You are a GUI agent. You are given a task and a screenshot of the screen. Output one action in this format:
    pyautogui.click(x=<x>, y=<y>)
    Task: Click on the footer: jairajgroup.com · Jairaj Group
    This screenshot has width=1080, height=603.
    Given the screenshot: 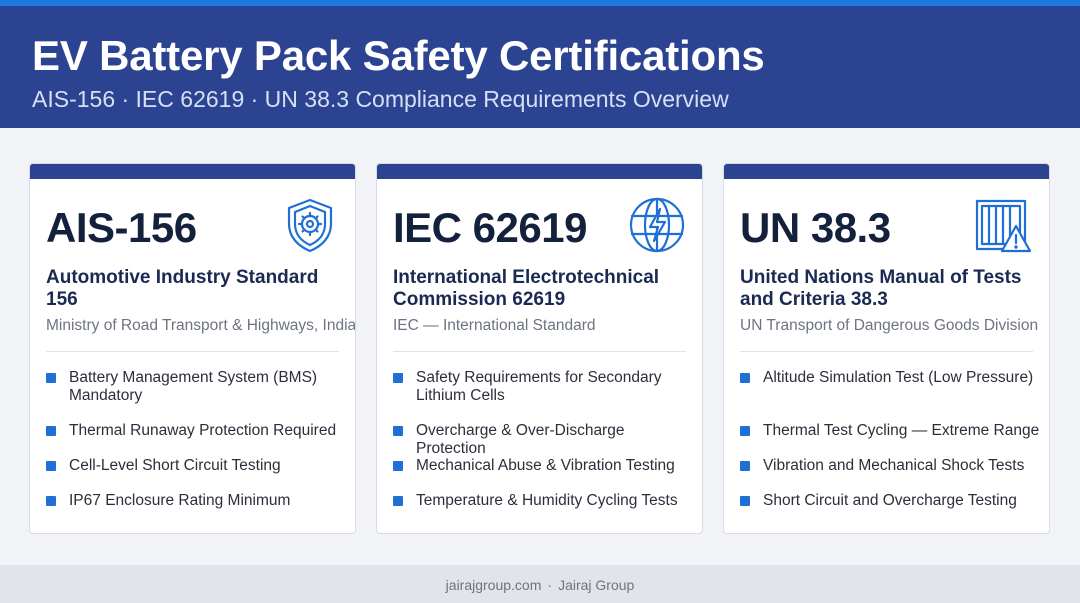 What is the action you would take?
    pyautogui.click(x=540, y=584)
    